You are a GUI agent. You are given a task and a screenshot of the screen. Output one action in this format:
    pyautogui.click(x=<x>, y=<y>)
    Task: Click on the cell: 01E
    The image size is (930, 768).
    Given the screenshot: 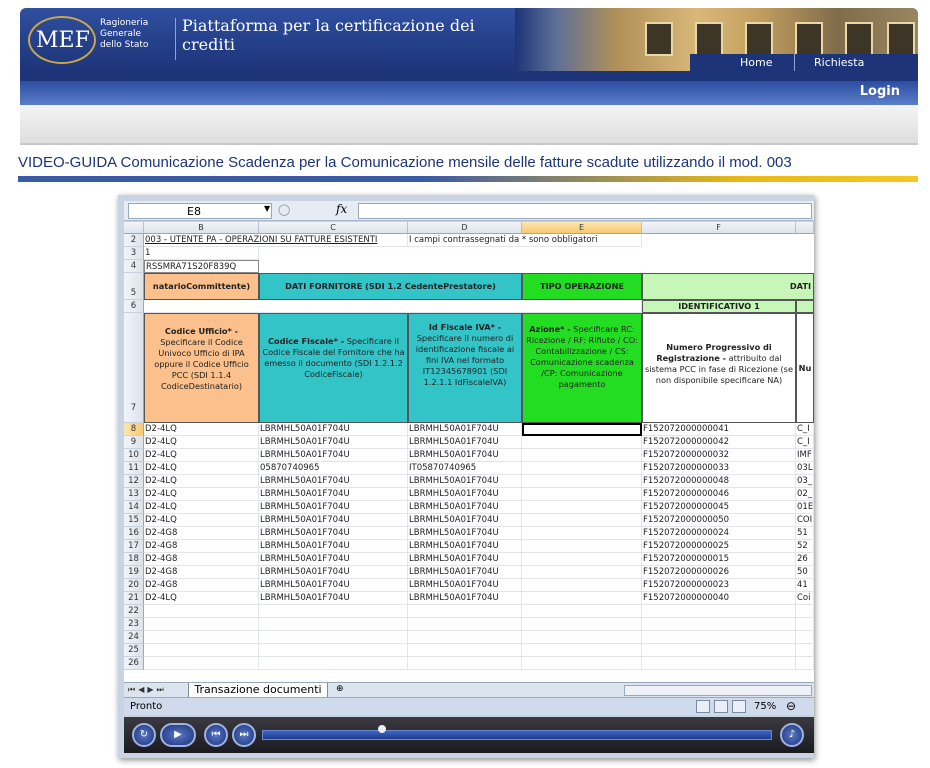 What is the action you would take?
    pyautogui.click(x=805, y=507)
    